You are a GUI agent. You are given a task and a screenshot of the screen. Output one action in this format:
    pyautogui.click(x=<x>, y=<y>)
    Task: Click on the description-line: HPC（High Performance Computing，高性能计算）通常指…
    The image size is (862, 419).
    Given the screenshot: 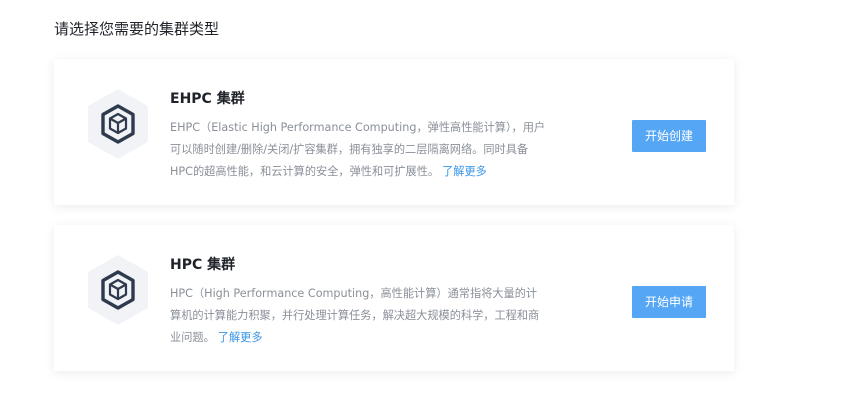 What is the action you would take?
    pyautogui.click(x=354, y=293)
    